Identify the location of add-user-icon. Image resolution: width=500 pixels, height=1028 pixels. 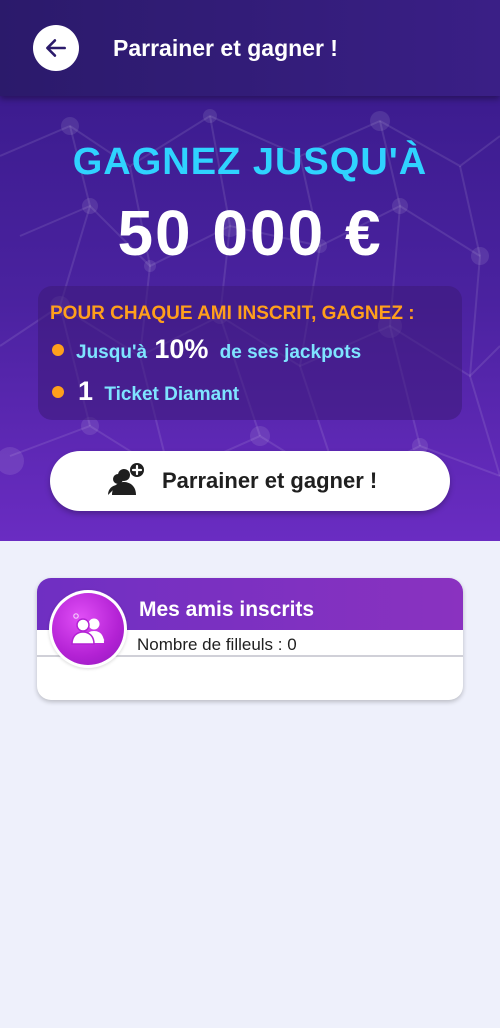
(126, 479).